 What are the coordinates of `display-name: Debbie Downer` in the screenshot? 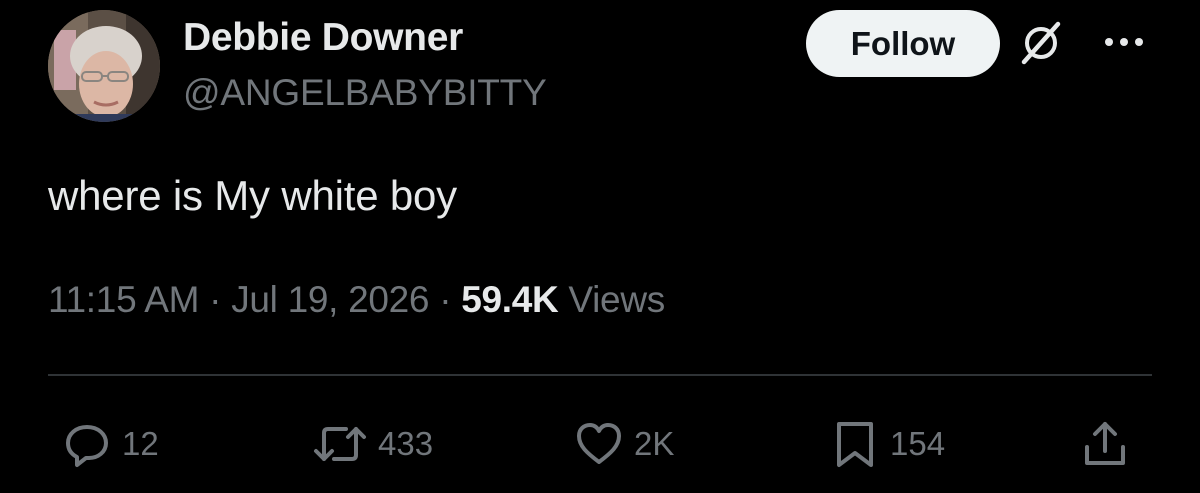 It's located at (323, 38).